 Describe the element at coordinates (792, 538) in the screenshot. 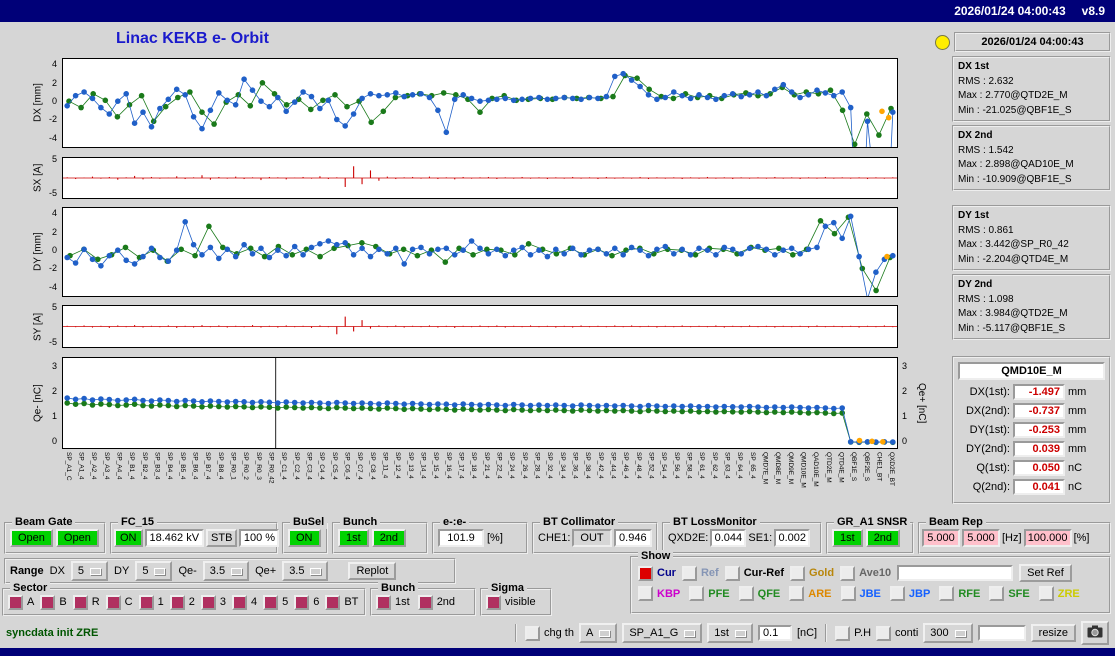

I see `se1-value-field: 0.002` at that location.